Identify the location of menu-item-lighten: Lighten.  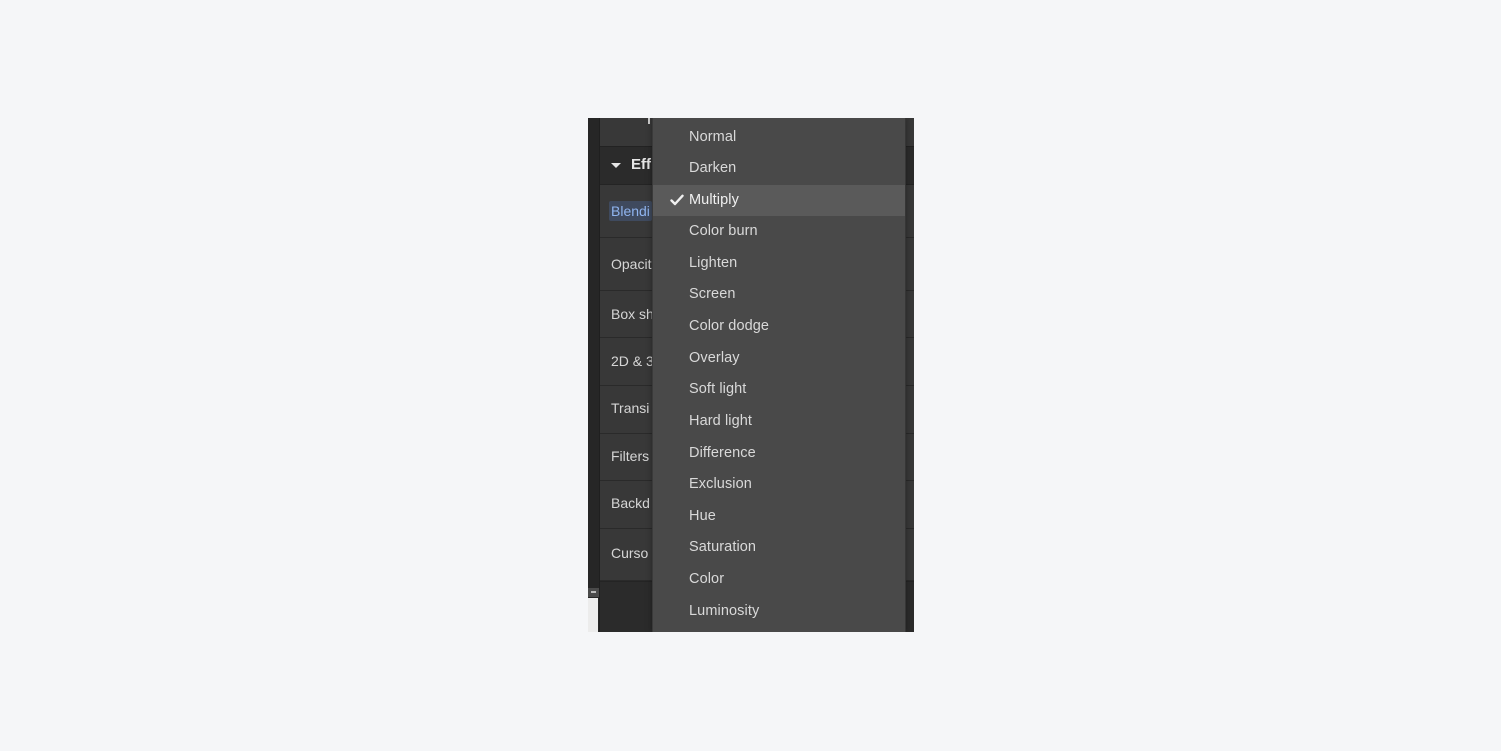
(779, 263).